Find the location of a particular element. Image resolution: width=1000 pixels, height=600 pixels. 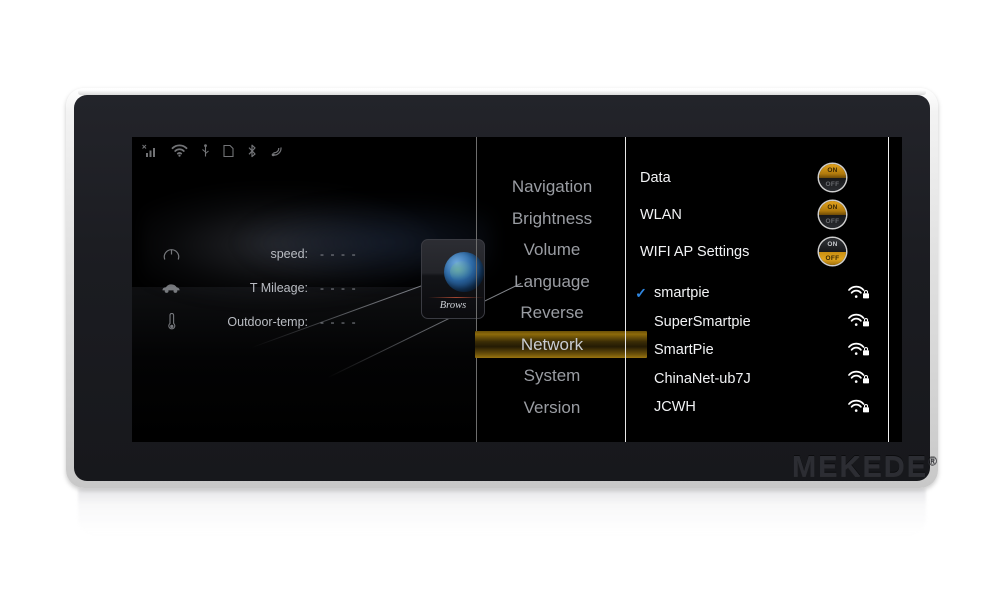

menu-item-version: Version is located at coordinates (552, 408).